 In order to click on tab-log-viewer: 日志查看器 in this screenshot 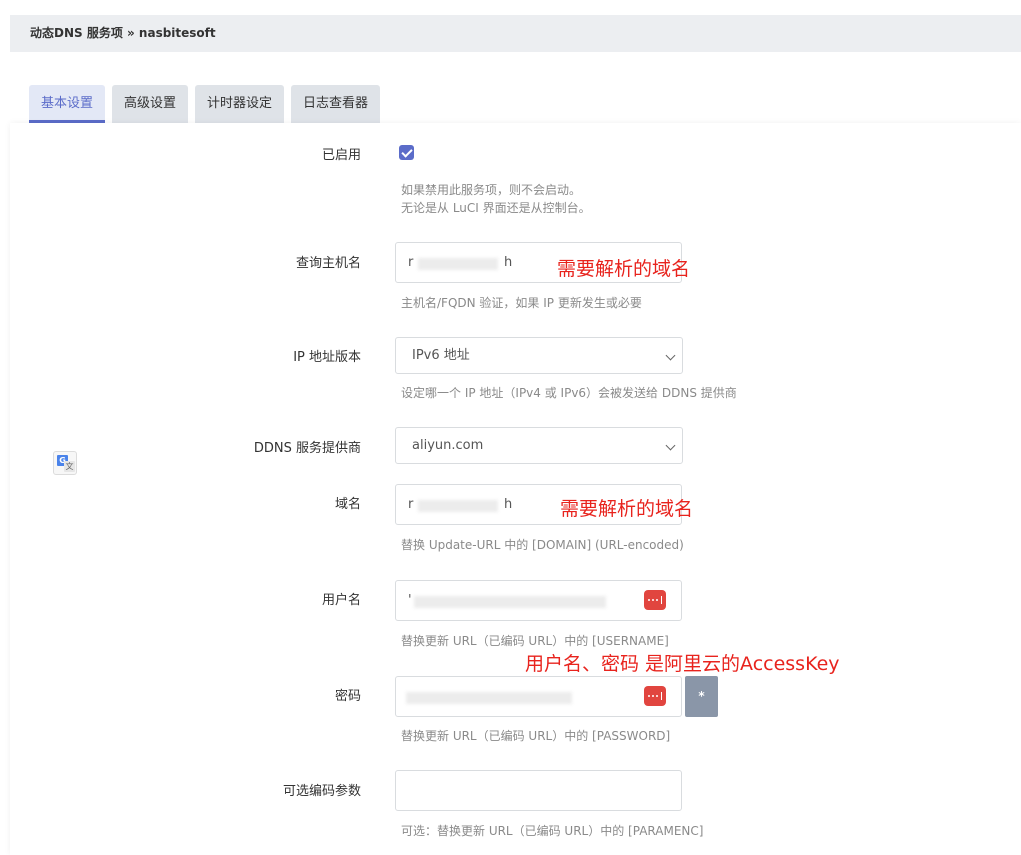, I will do `click(336, 104)`.